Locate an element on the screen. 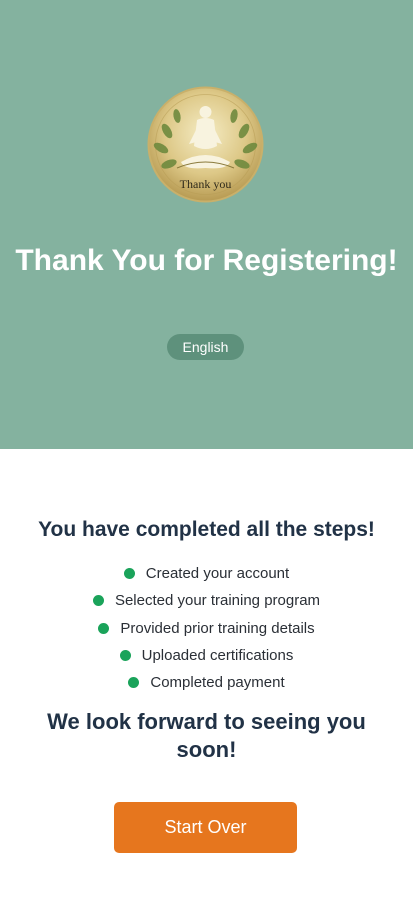  logo-text: Thank you is located at coordinates (206, 184).